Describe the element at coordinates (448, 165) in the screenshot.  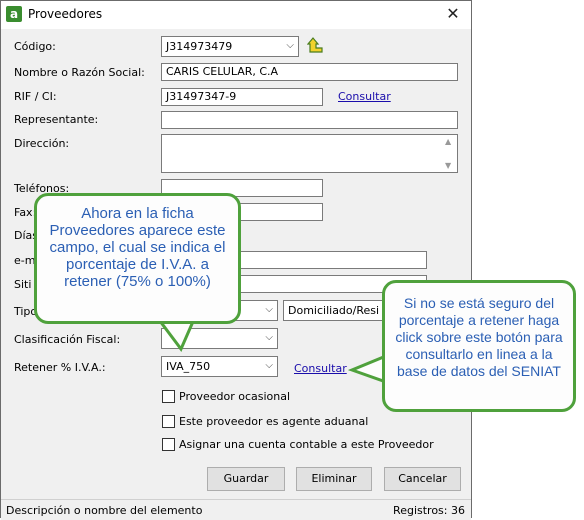
I see `scroll-down-icon: ▼` at that location.